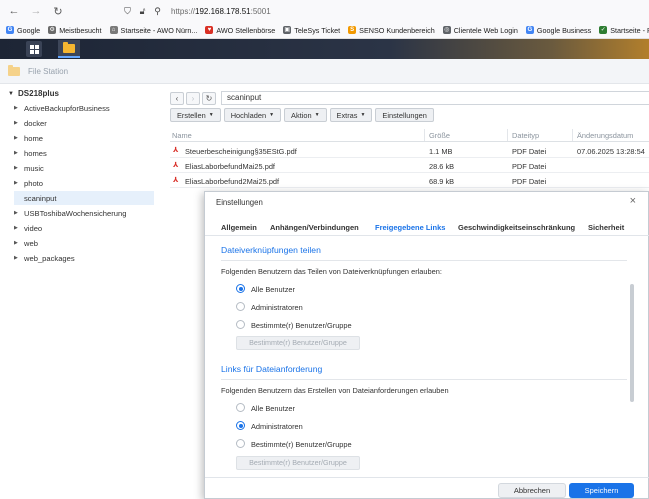 The height and width of the screenshot is (499, 649). Describe the element at coordinates (84, 123) in the screenshot. I see `tree-item: ▶ docker` at that location.